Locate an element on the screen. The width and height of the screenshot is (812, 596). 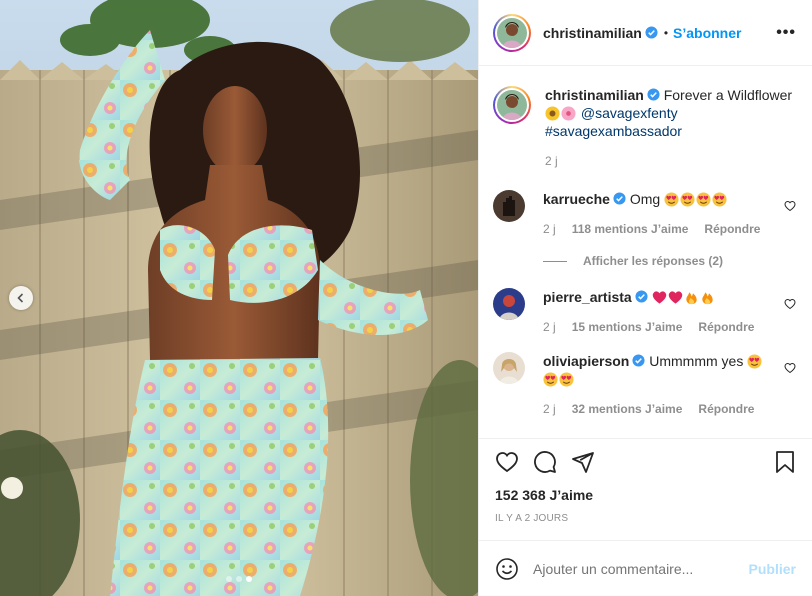
caption-username: christinamilian is located at coordinates (594, 95).